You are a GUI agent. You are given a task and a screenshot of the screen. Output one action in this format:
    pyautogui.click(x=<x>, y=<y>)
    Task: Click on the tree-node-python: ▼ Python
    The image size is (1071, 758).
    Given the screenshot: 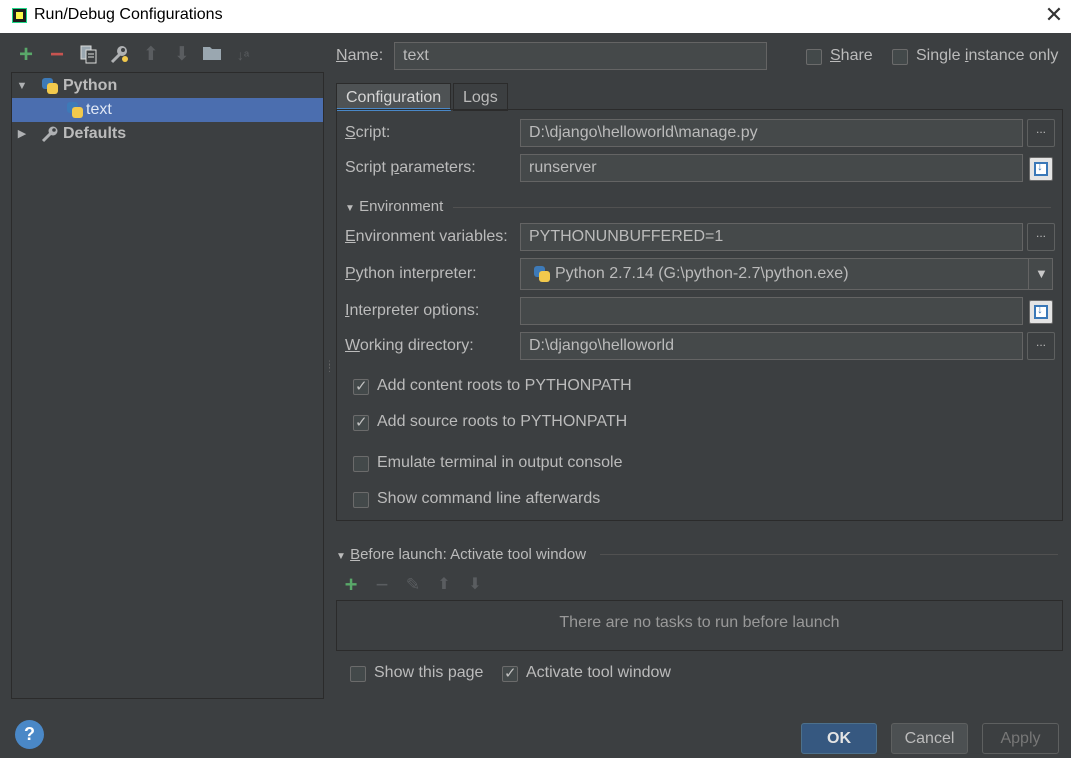 What is the action you would take?
    pyautogui.click(x=167, y=86)
    